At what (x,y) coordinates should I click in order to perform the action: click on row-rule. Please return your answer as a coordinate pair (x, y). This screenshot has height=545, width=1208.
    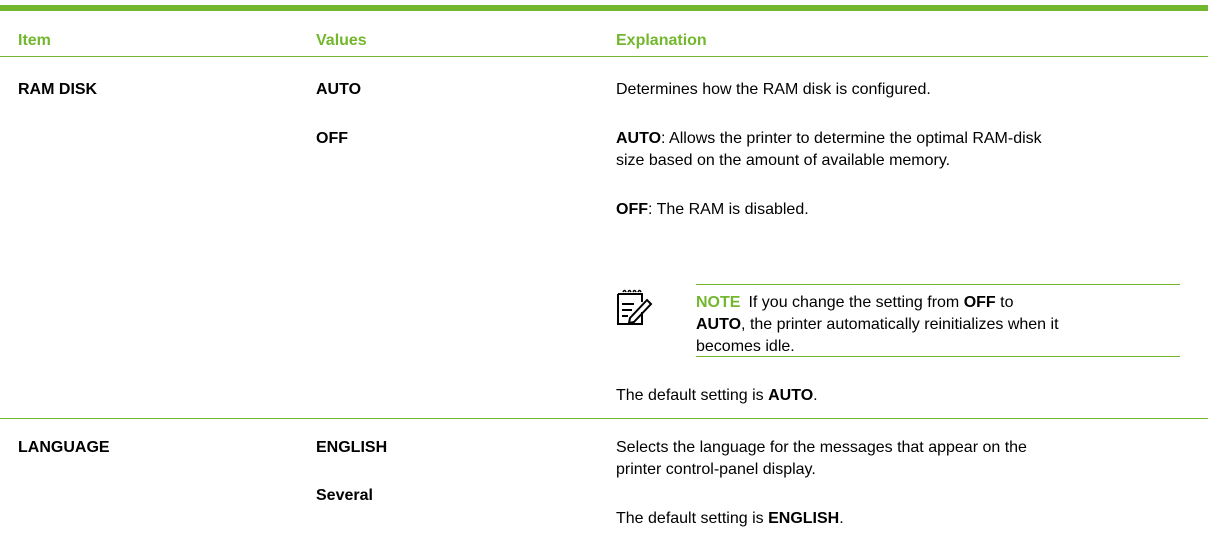
    Looking at the image, I should click on (604, 418).